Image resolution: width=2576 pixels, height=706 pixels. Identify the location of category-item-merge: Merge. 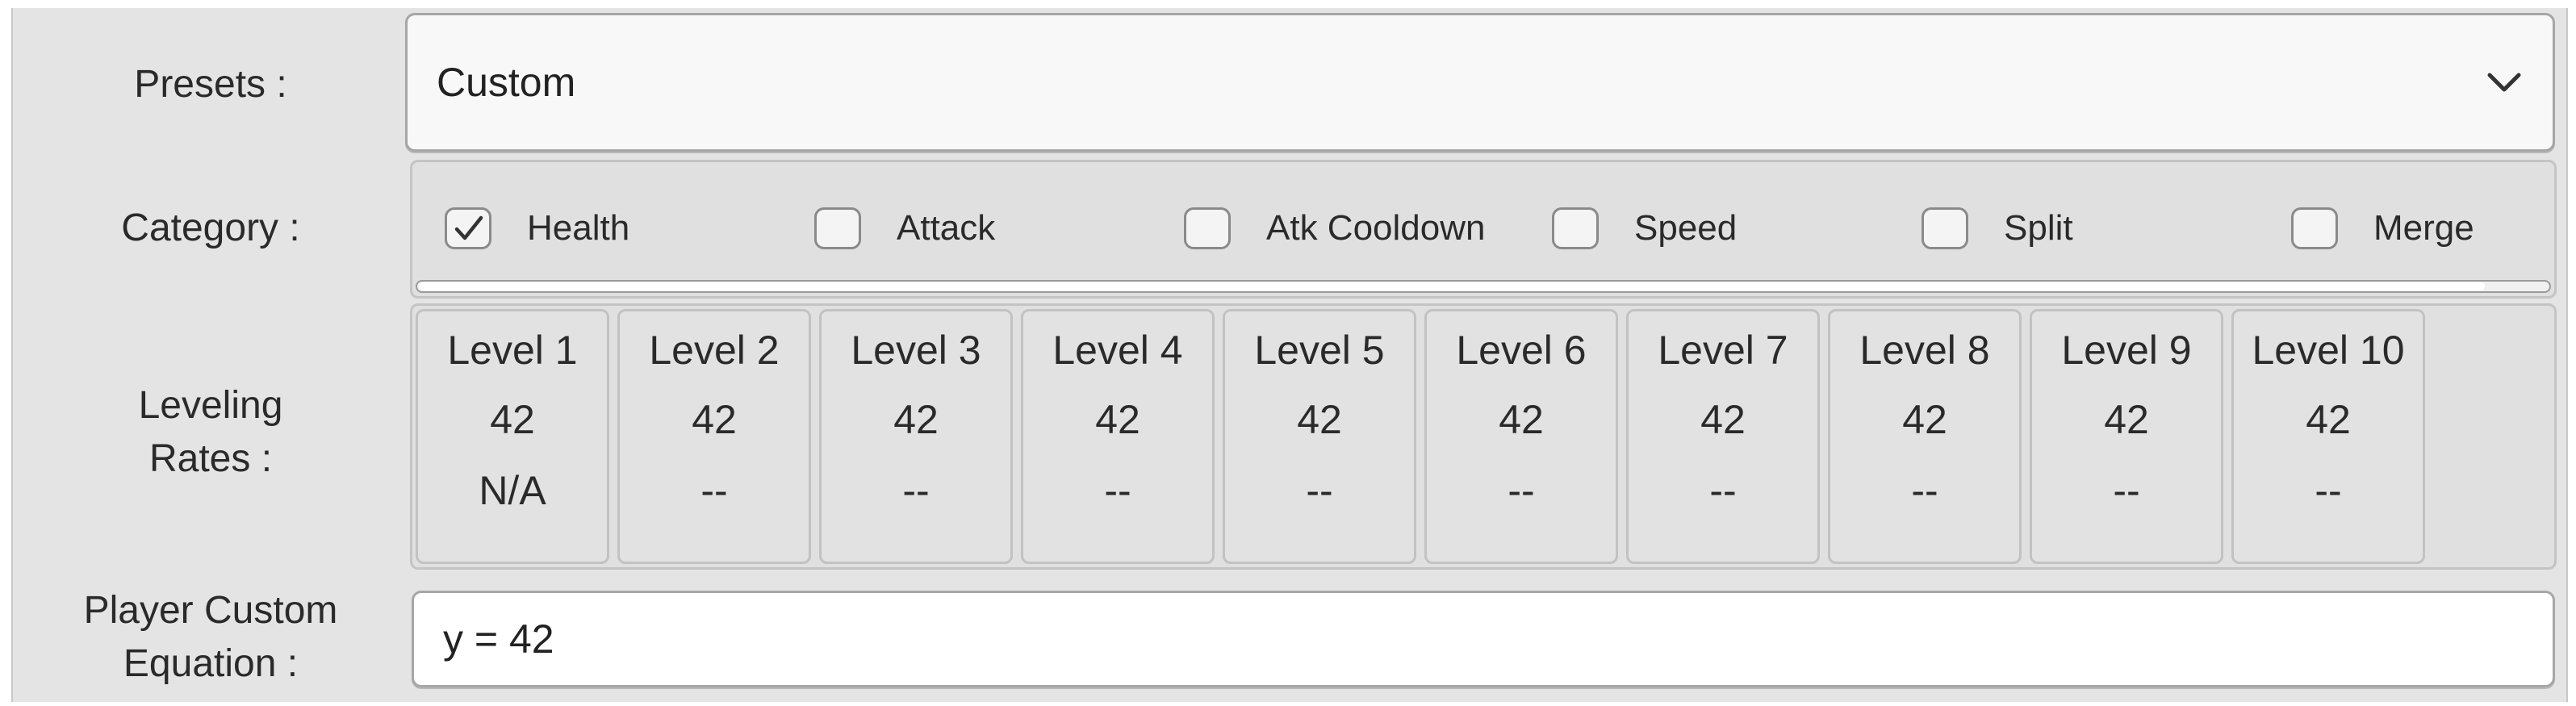
(2382, 228).